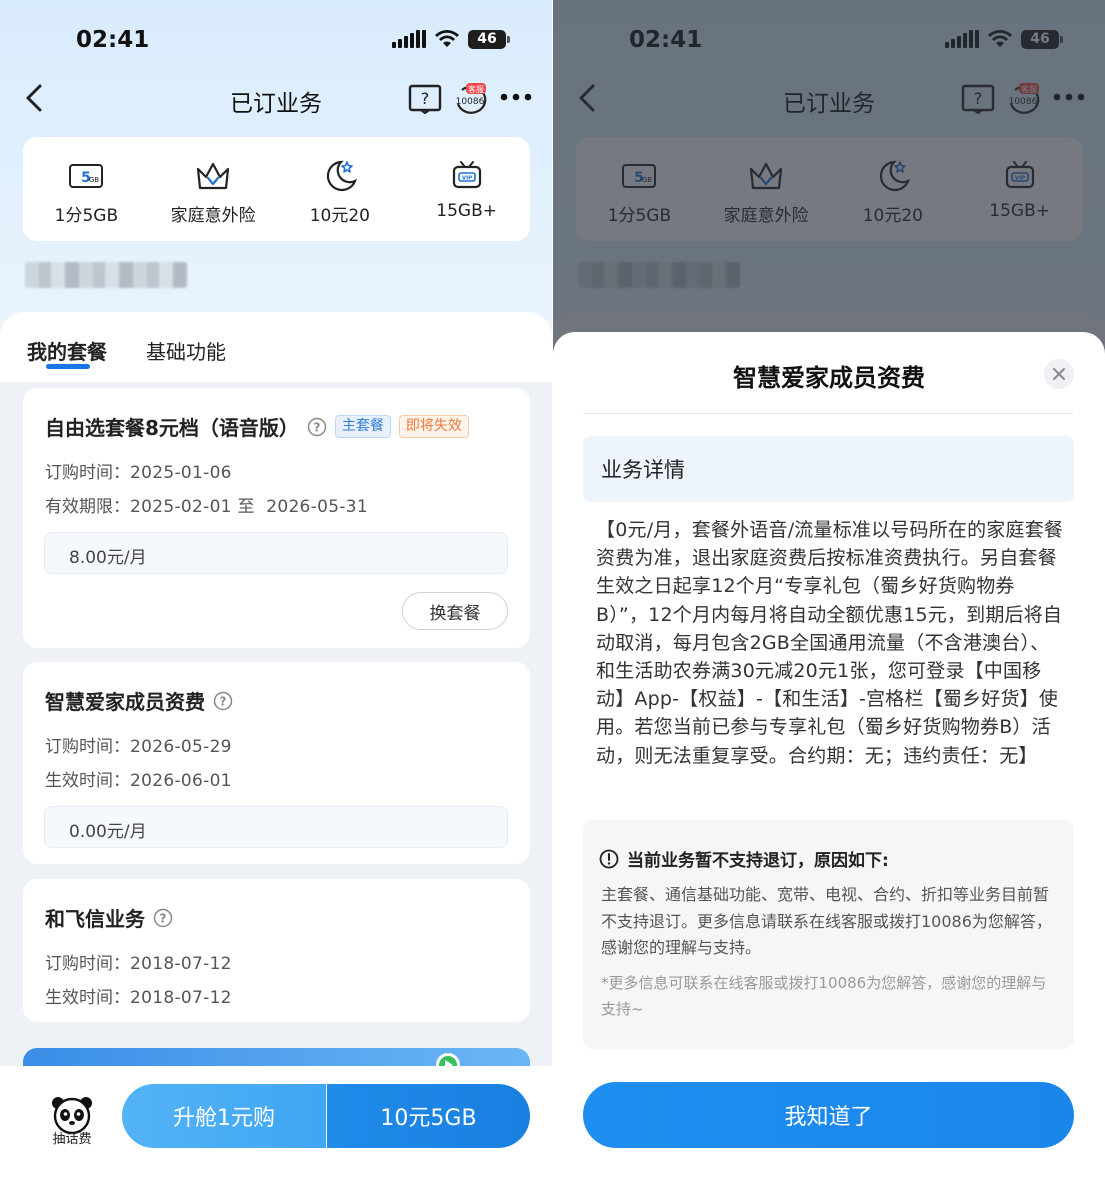  What do you see at coordinates (186, 350) in the screenshot?
I see `tab-basic-features: 基础功能` at bounding box center [186, 350].